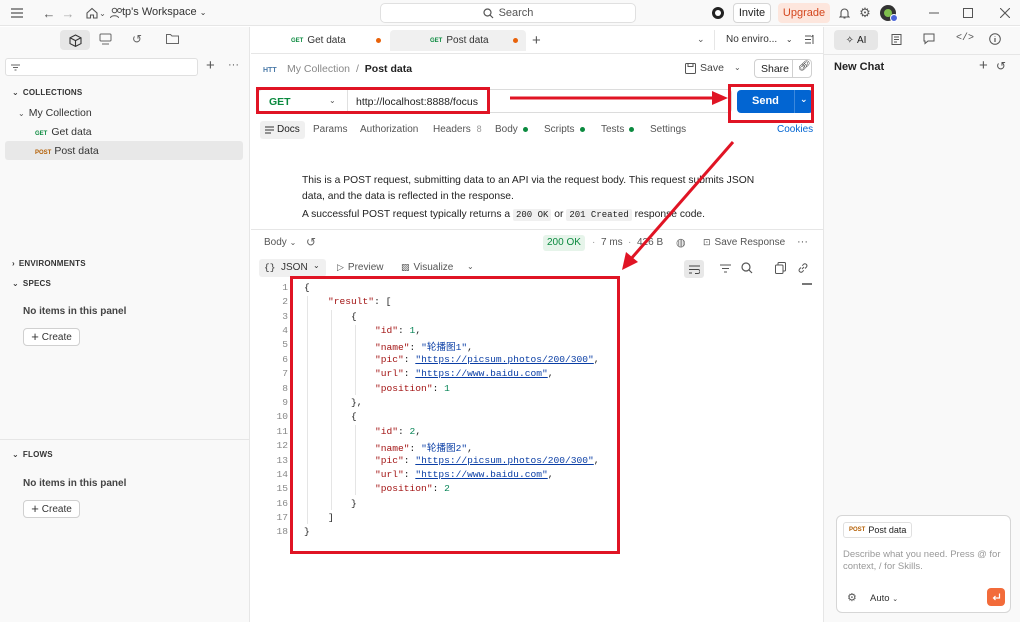 This screenshot has width=1020, height=622. Describe the element at coordinates (720, 98) in the screenshot. I see `annotation-arrowhead` at that location.